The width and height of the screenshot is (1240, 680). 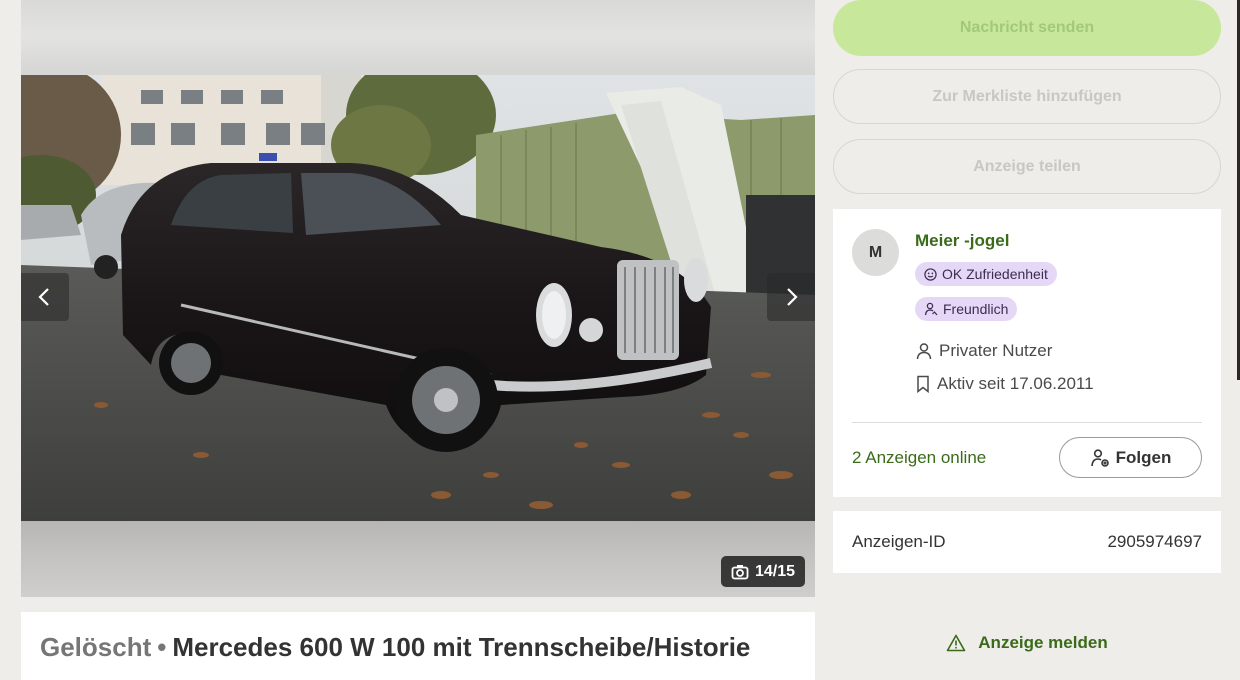 I want to click on friendly-badge: Freundlich, so click(x=966, y=309).